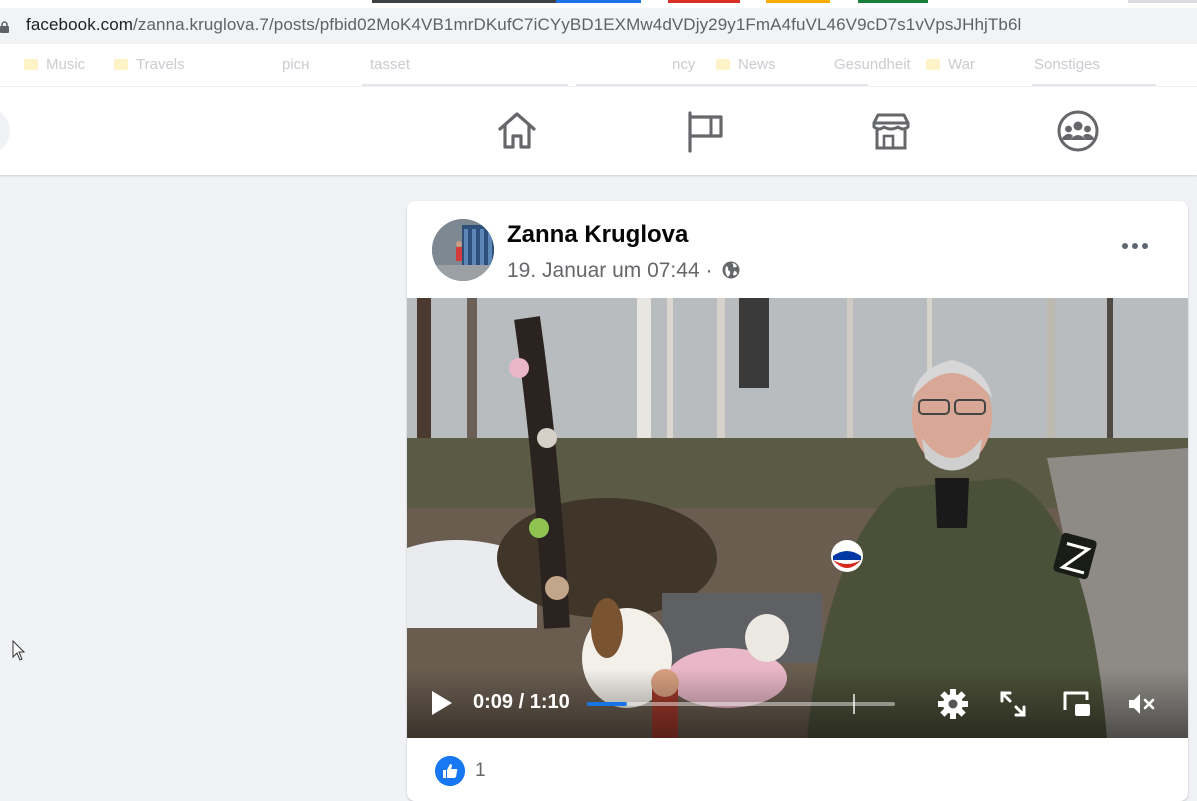 This screenshot has width=1197, height=801. What do you see at coordinates (442, 703) in the screenshot?
I see `play-icon` at bounding box center [442, 703].